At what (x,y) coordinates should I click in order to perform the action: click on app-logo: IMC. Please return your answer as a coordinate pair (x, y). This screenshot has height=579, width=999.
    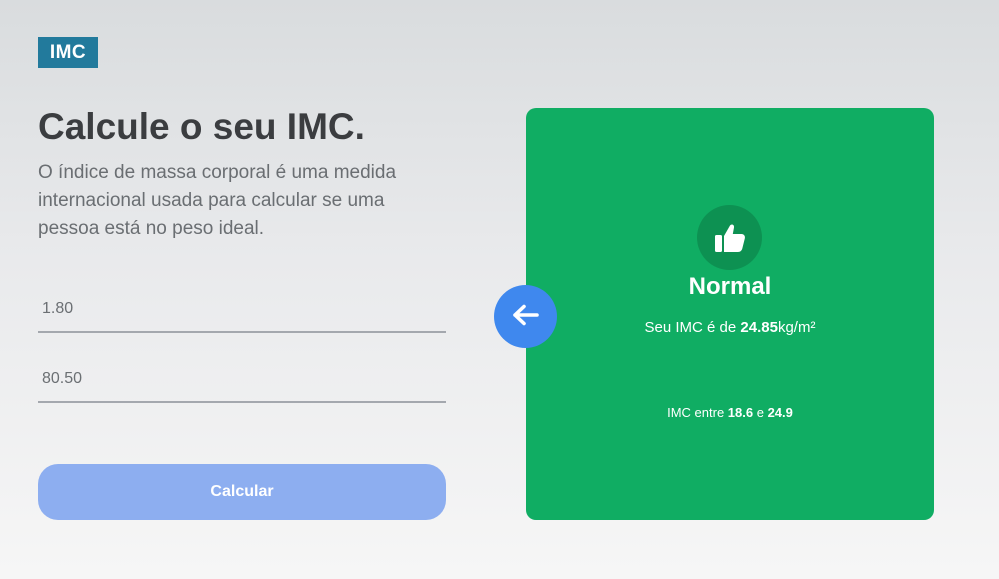
    Looking at the image, I should click on (68, 52).